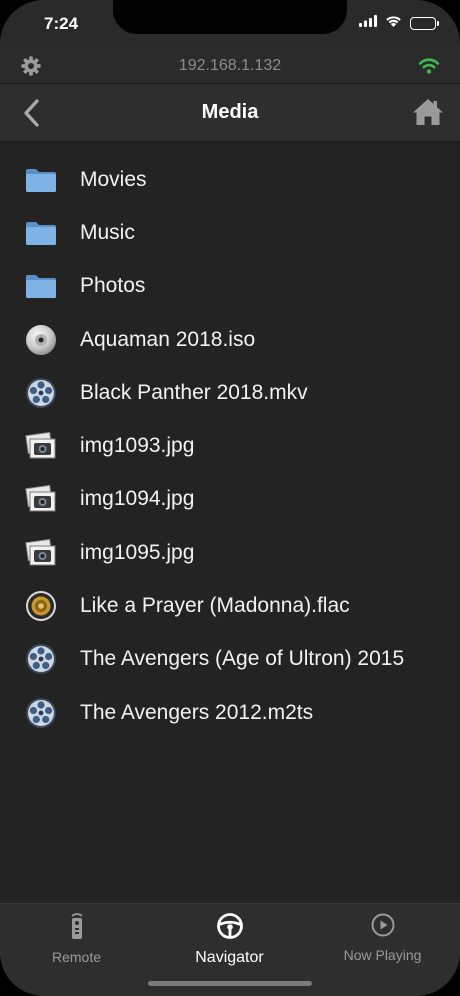 This screenshot has width=460, height=996. What do you see at coordinates (229, 957) in the screenshot?
I see `tab-label: Navigator` at bounding box center [229, 957].